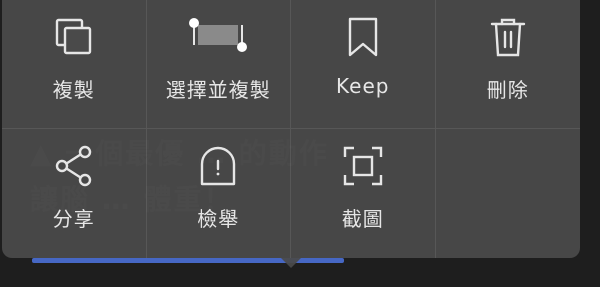  I want to click on delete-button: 刪除, so click(507, 64).